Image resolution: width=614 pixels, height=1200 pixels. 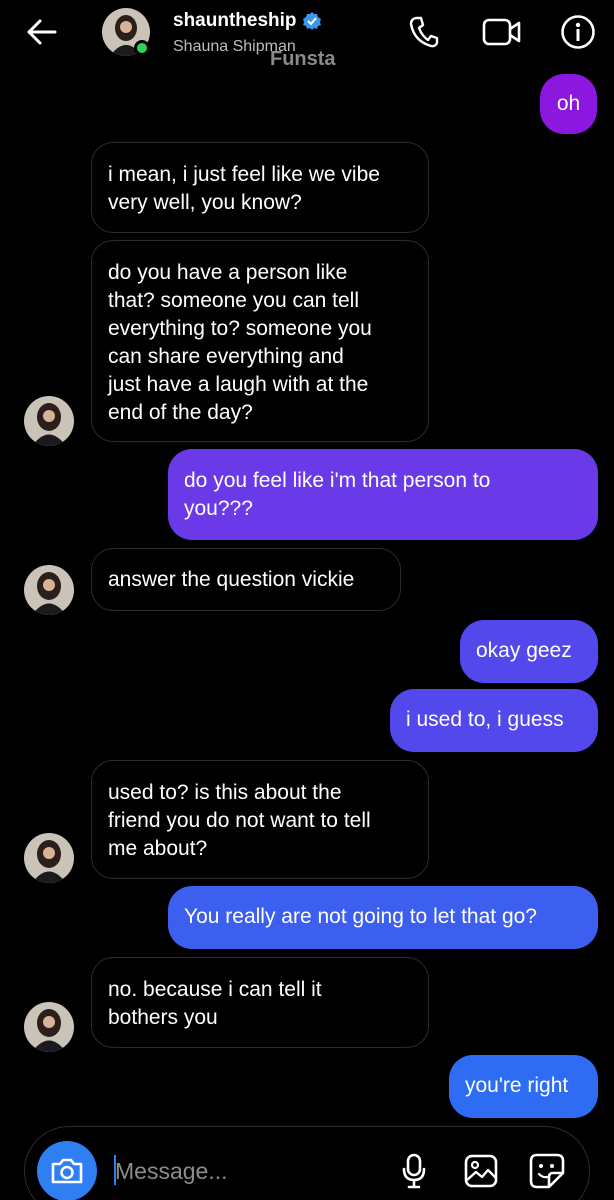 I want to click on online-status-dot, so click(x=142, y=48).